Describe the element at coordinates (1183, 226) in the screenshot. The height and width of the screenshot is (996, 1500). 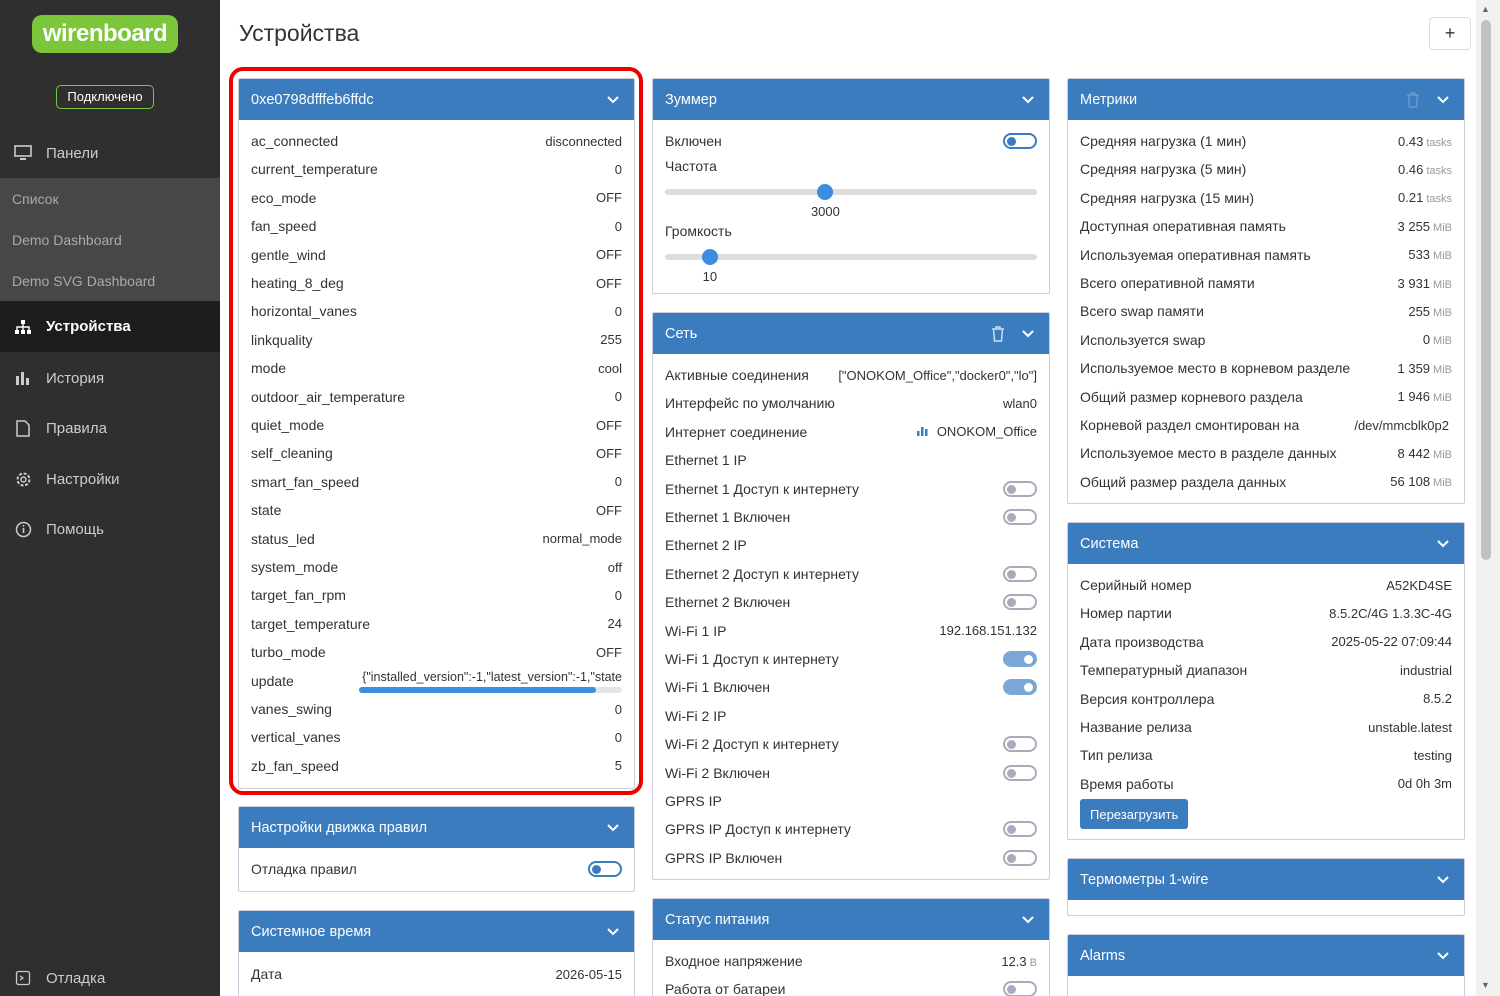
I see `row-label: Доступная оперативная память` at that location.